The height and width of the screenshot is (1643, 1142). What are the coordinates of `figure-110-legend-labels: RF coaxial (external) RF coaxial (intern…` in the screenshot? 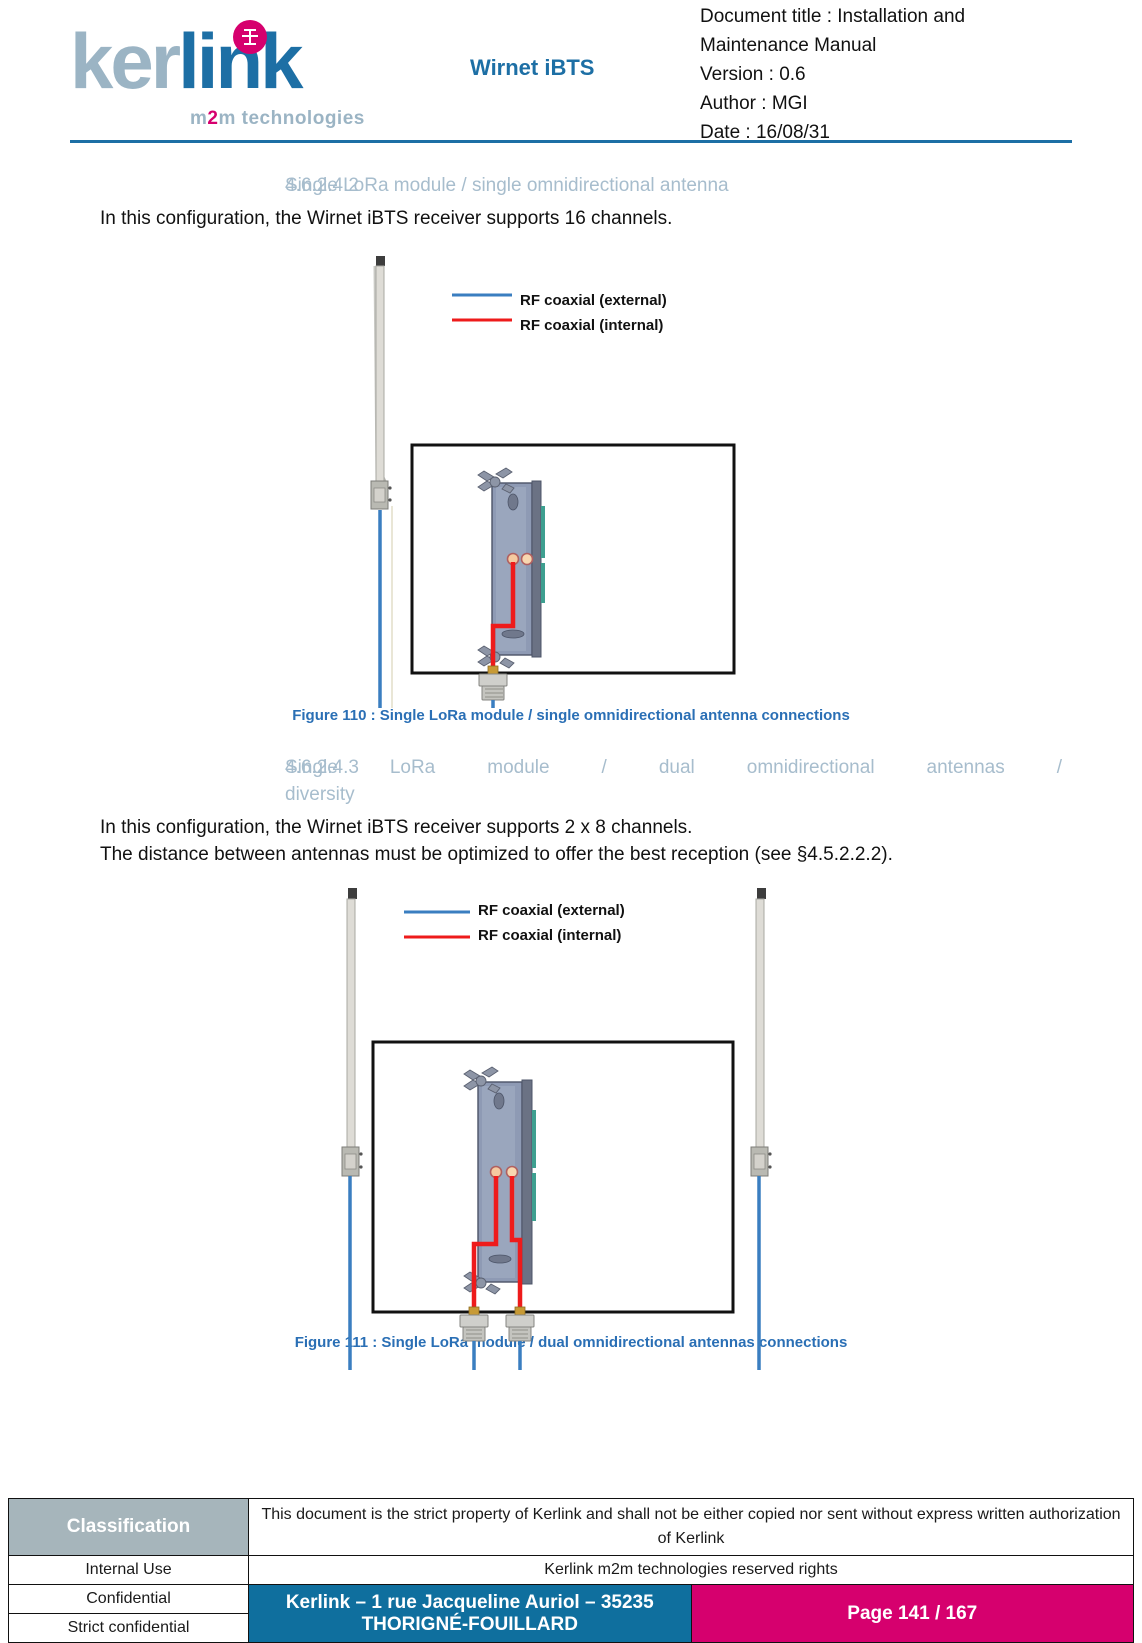 It's located at (593, 312).